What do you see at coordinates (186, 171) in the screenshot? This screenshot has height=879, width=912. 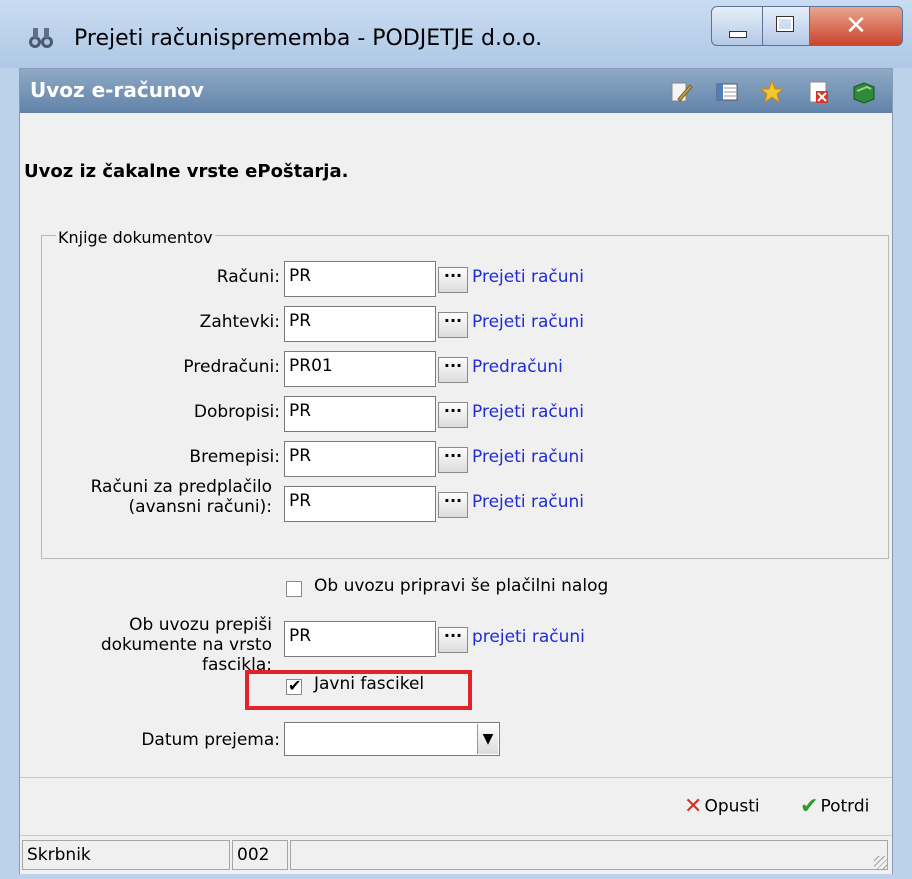 I see `intro-text: Uvoz iz čakalne vrste ePoštarja.` at bounding box center [186, 171].